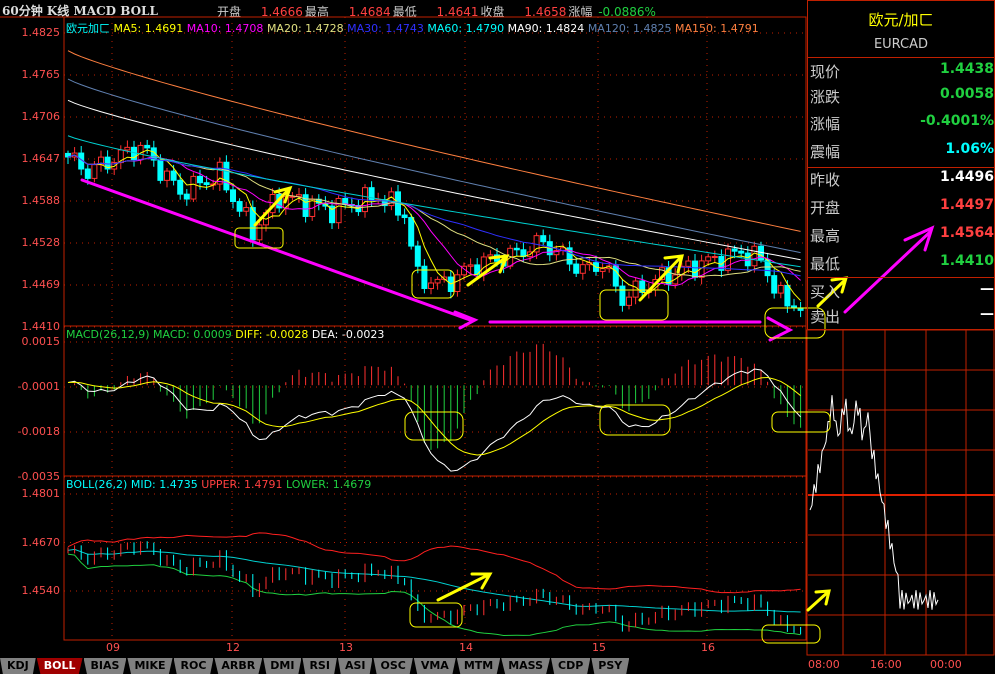  I want to click on quote-row-value: 1.4496, so click(966, 177).